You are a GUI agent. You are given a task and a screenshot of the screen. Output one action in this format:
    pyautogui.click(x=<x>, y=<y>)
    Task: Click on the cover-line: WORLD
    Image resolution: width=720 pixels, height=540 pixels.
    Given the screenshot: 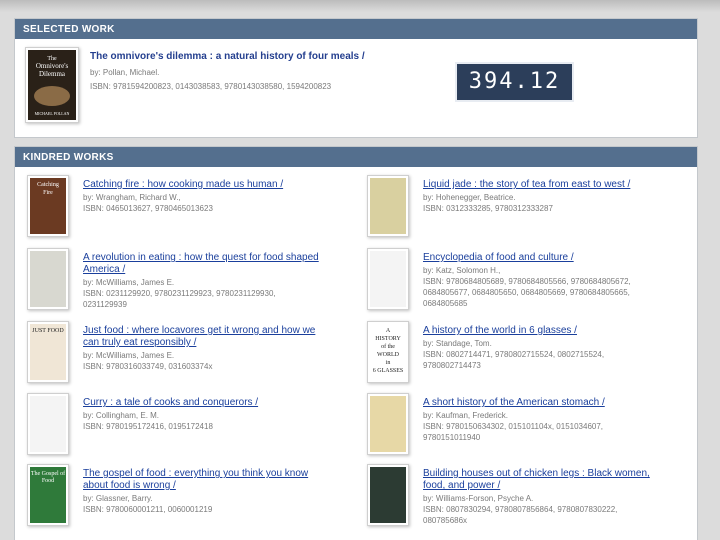 What is the action you would take?
    pyautogui.click(x=388, y=355)
    